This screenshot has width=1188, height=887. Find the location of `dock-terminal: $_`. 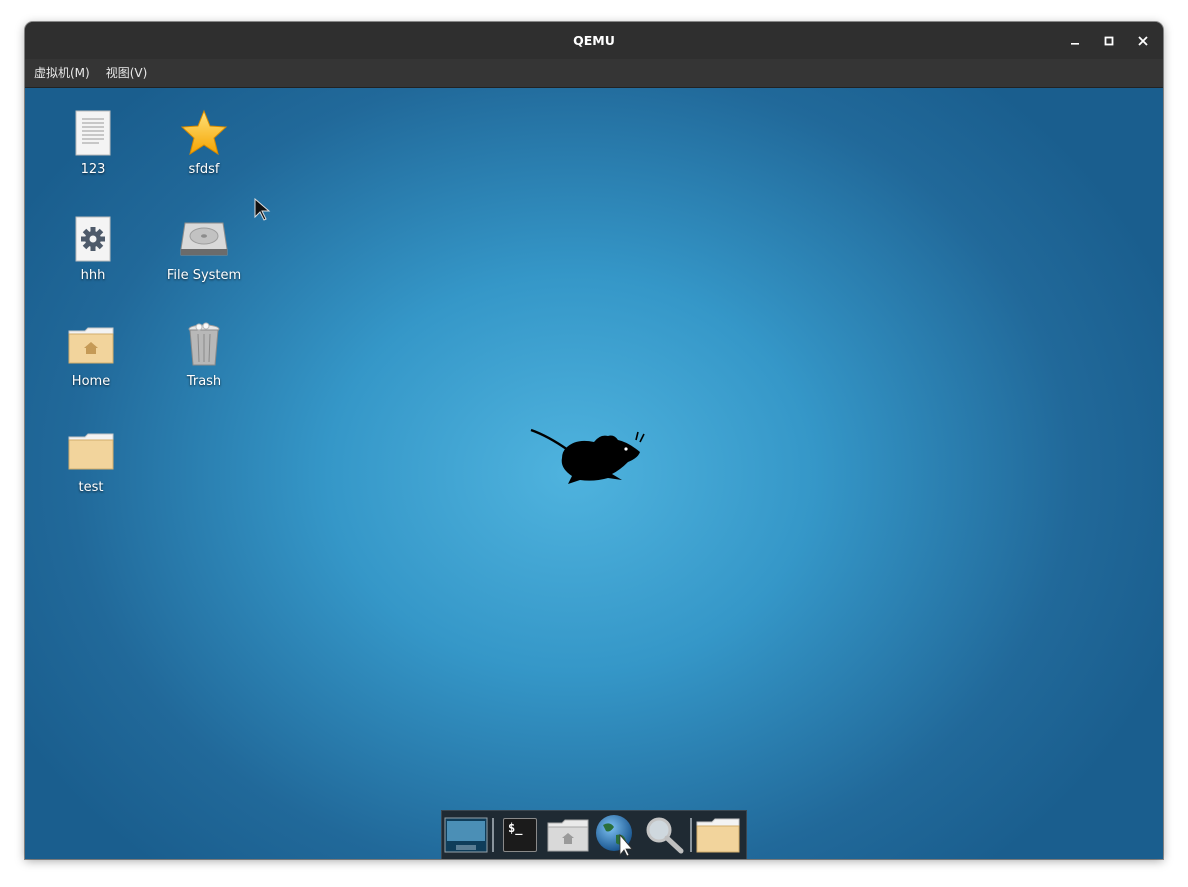

dock-terminal: $_ is located at coordinates (520, 835).